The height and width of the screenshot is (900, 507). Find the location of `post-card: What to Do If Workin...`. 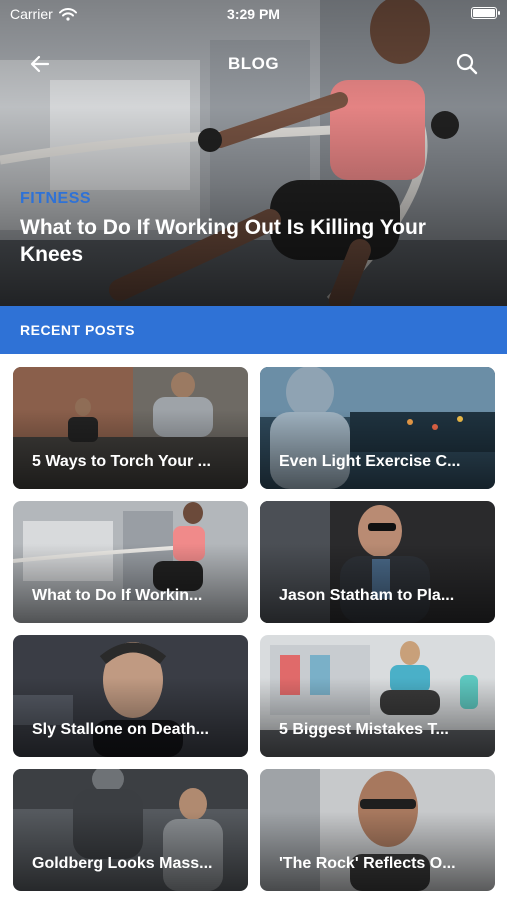

post-card: What to Do If Workin... is located at coordinates (130, 562).